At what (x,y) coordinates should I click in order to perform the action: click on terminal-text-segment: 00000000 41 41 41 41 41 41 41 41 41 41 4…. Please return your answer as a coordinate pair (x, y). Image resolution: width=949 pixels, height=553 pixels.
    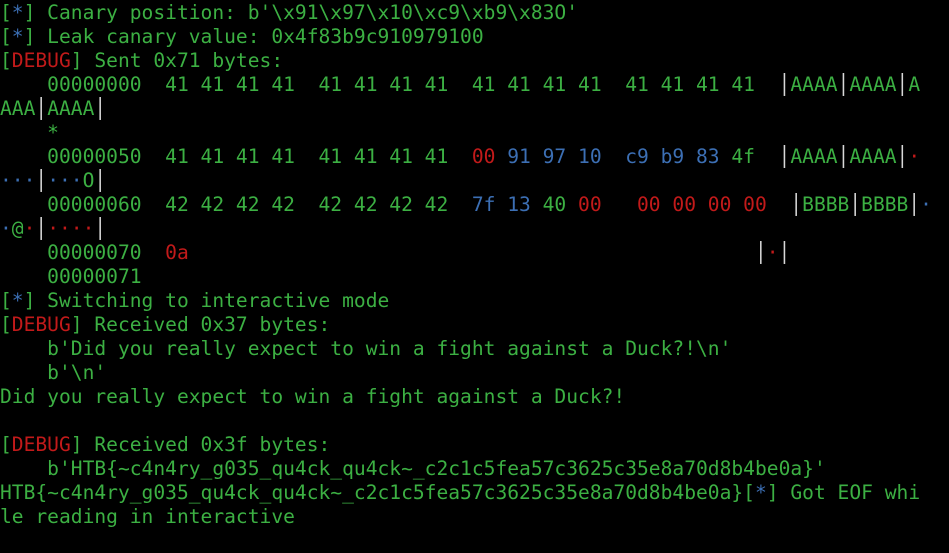
    Looking at the image, I should click on (389, 84).